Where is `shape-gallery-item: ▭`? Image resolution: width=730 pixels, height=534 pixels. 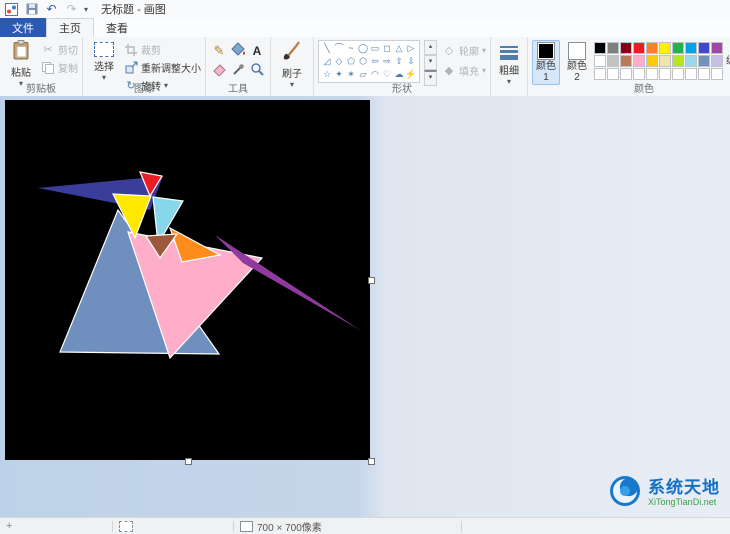 shape-gallery-item: ▭ is located at coordinates (375, 48).